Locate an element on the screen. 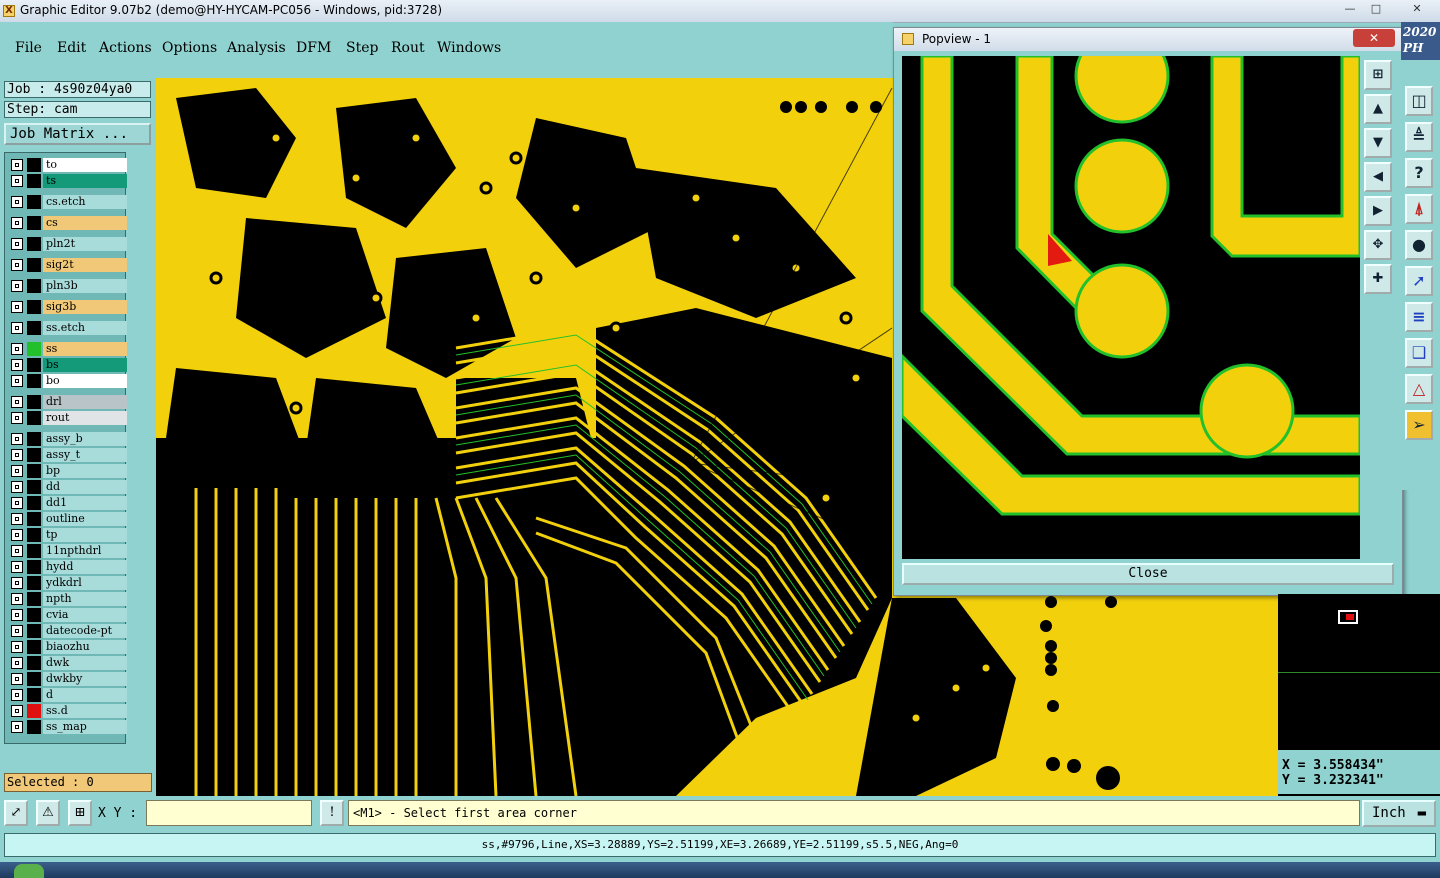  minimize-button: — is located at coordinates (1350, 9).